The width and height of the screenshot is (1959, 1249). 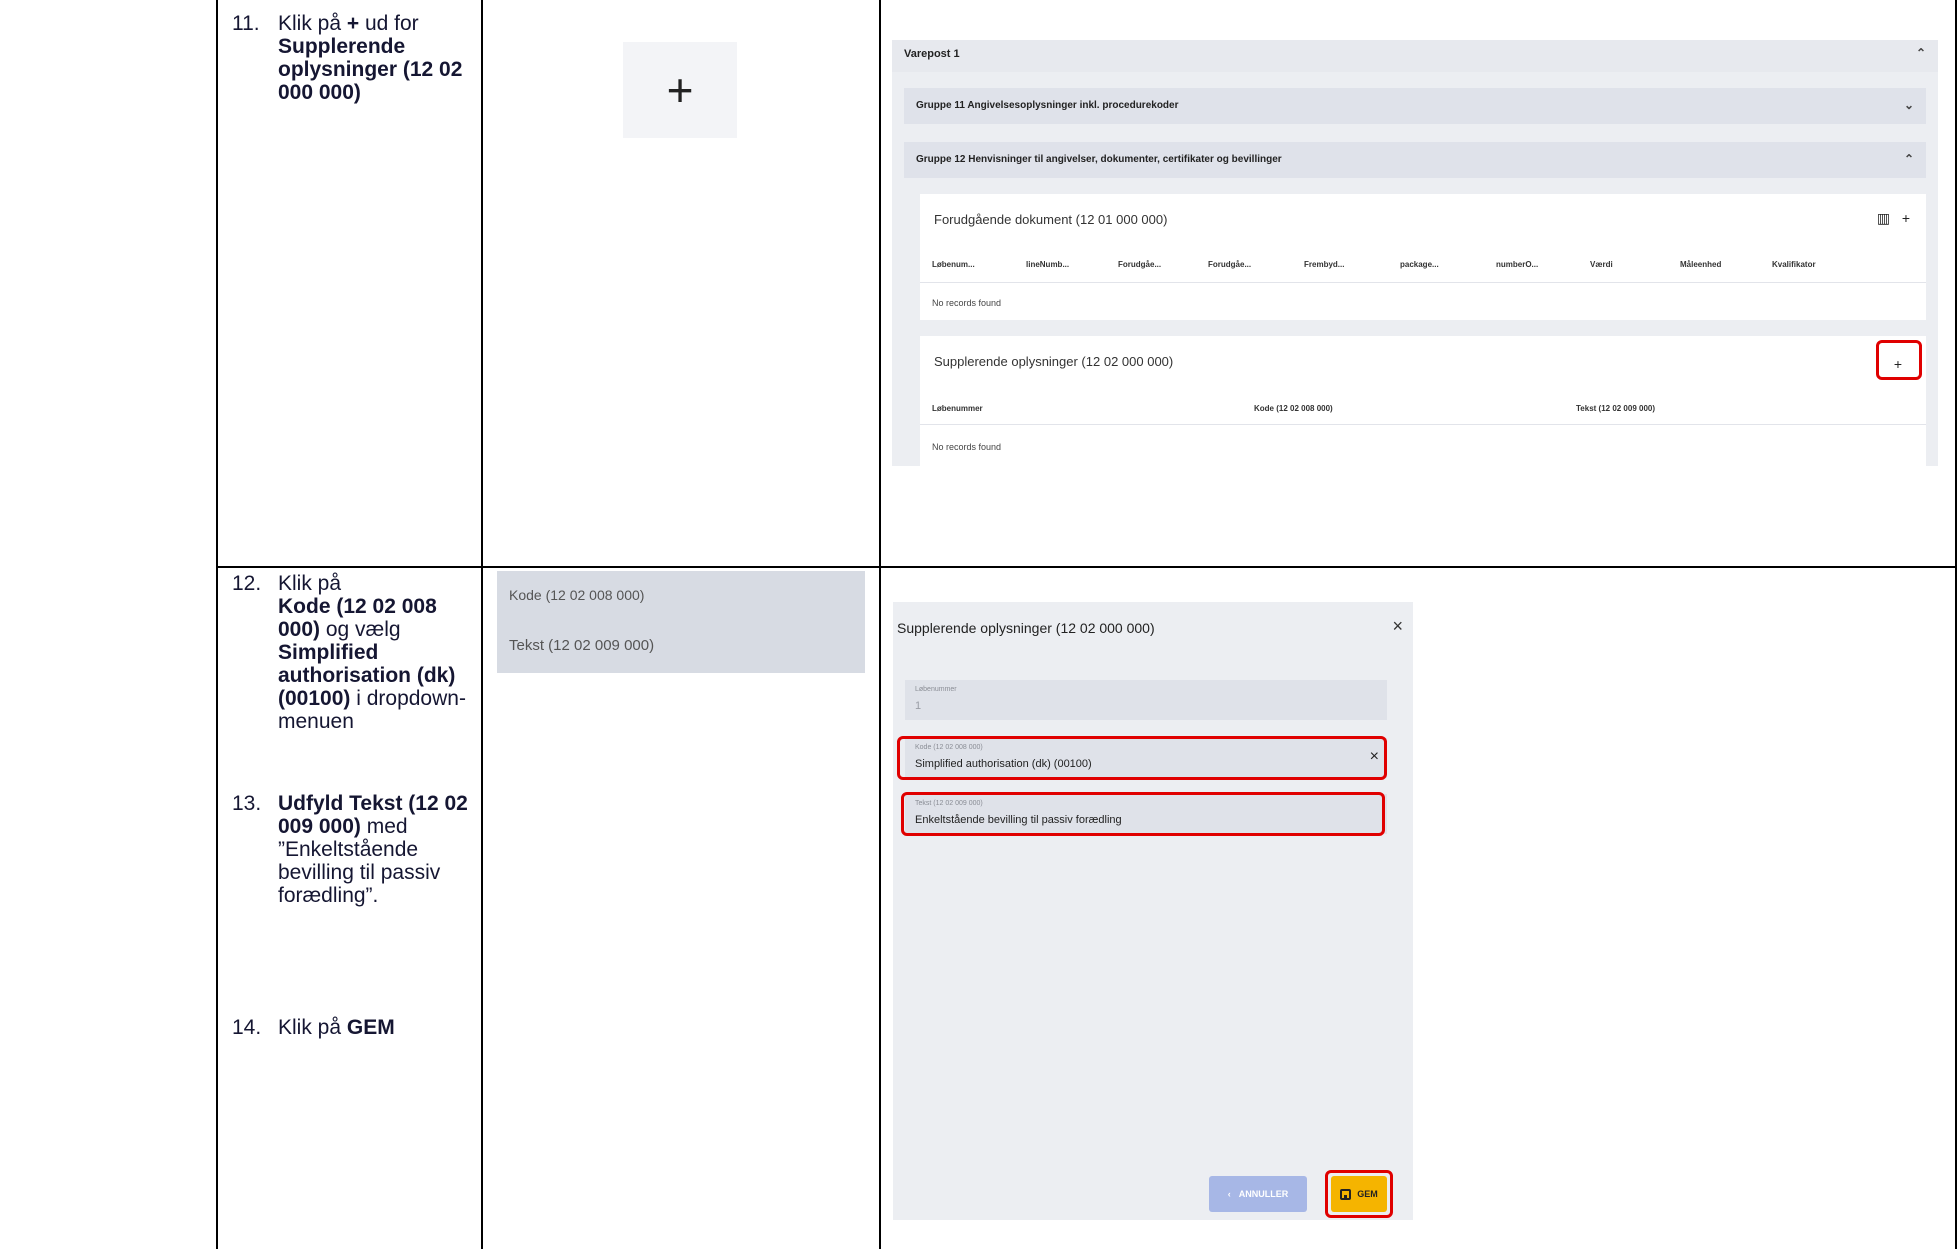 What do you see at coordinates (936, 689) in the screenshot?
I see `field-label: Løbenummer` at bounding box center [936, 689].